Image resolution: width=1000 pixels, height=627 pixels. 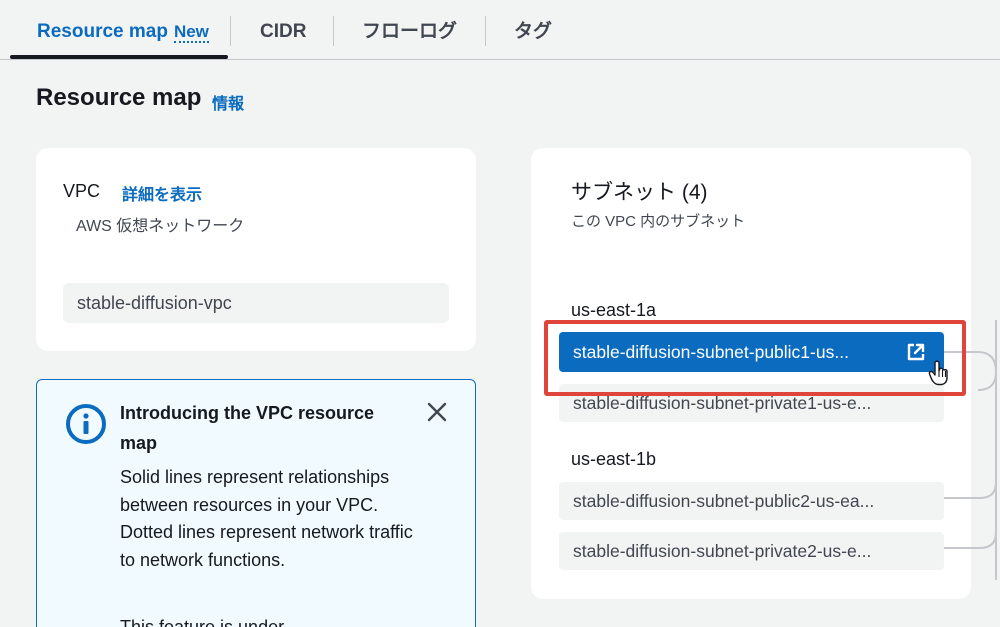 What do you see at coordinates (247, 428) in the screenshot?
I see `info-alert-title: Introducing the VPC resource map` at bounding box center [247, 428].